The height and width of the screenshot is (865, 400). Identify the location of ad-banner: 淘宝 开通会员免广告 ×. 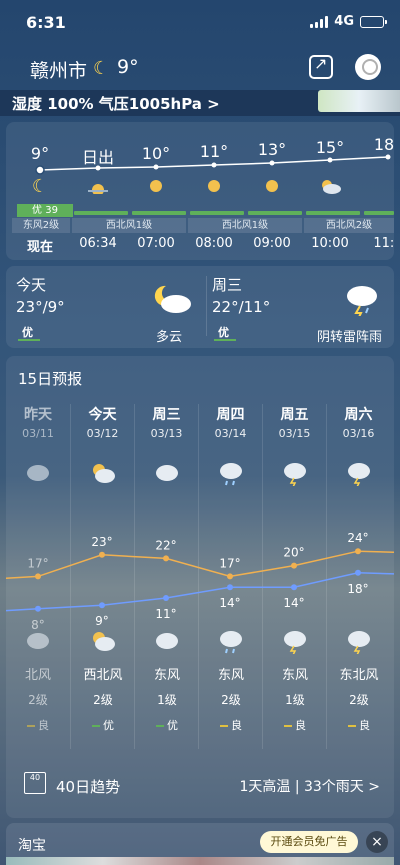
(200, 844).